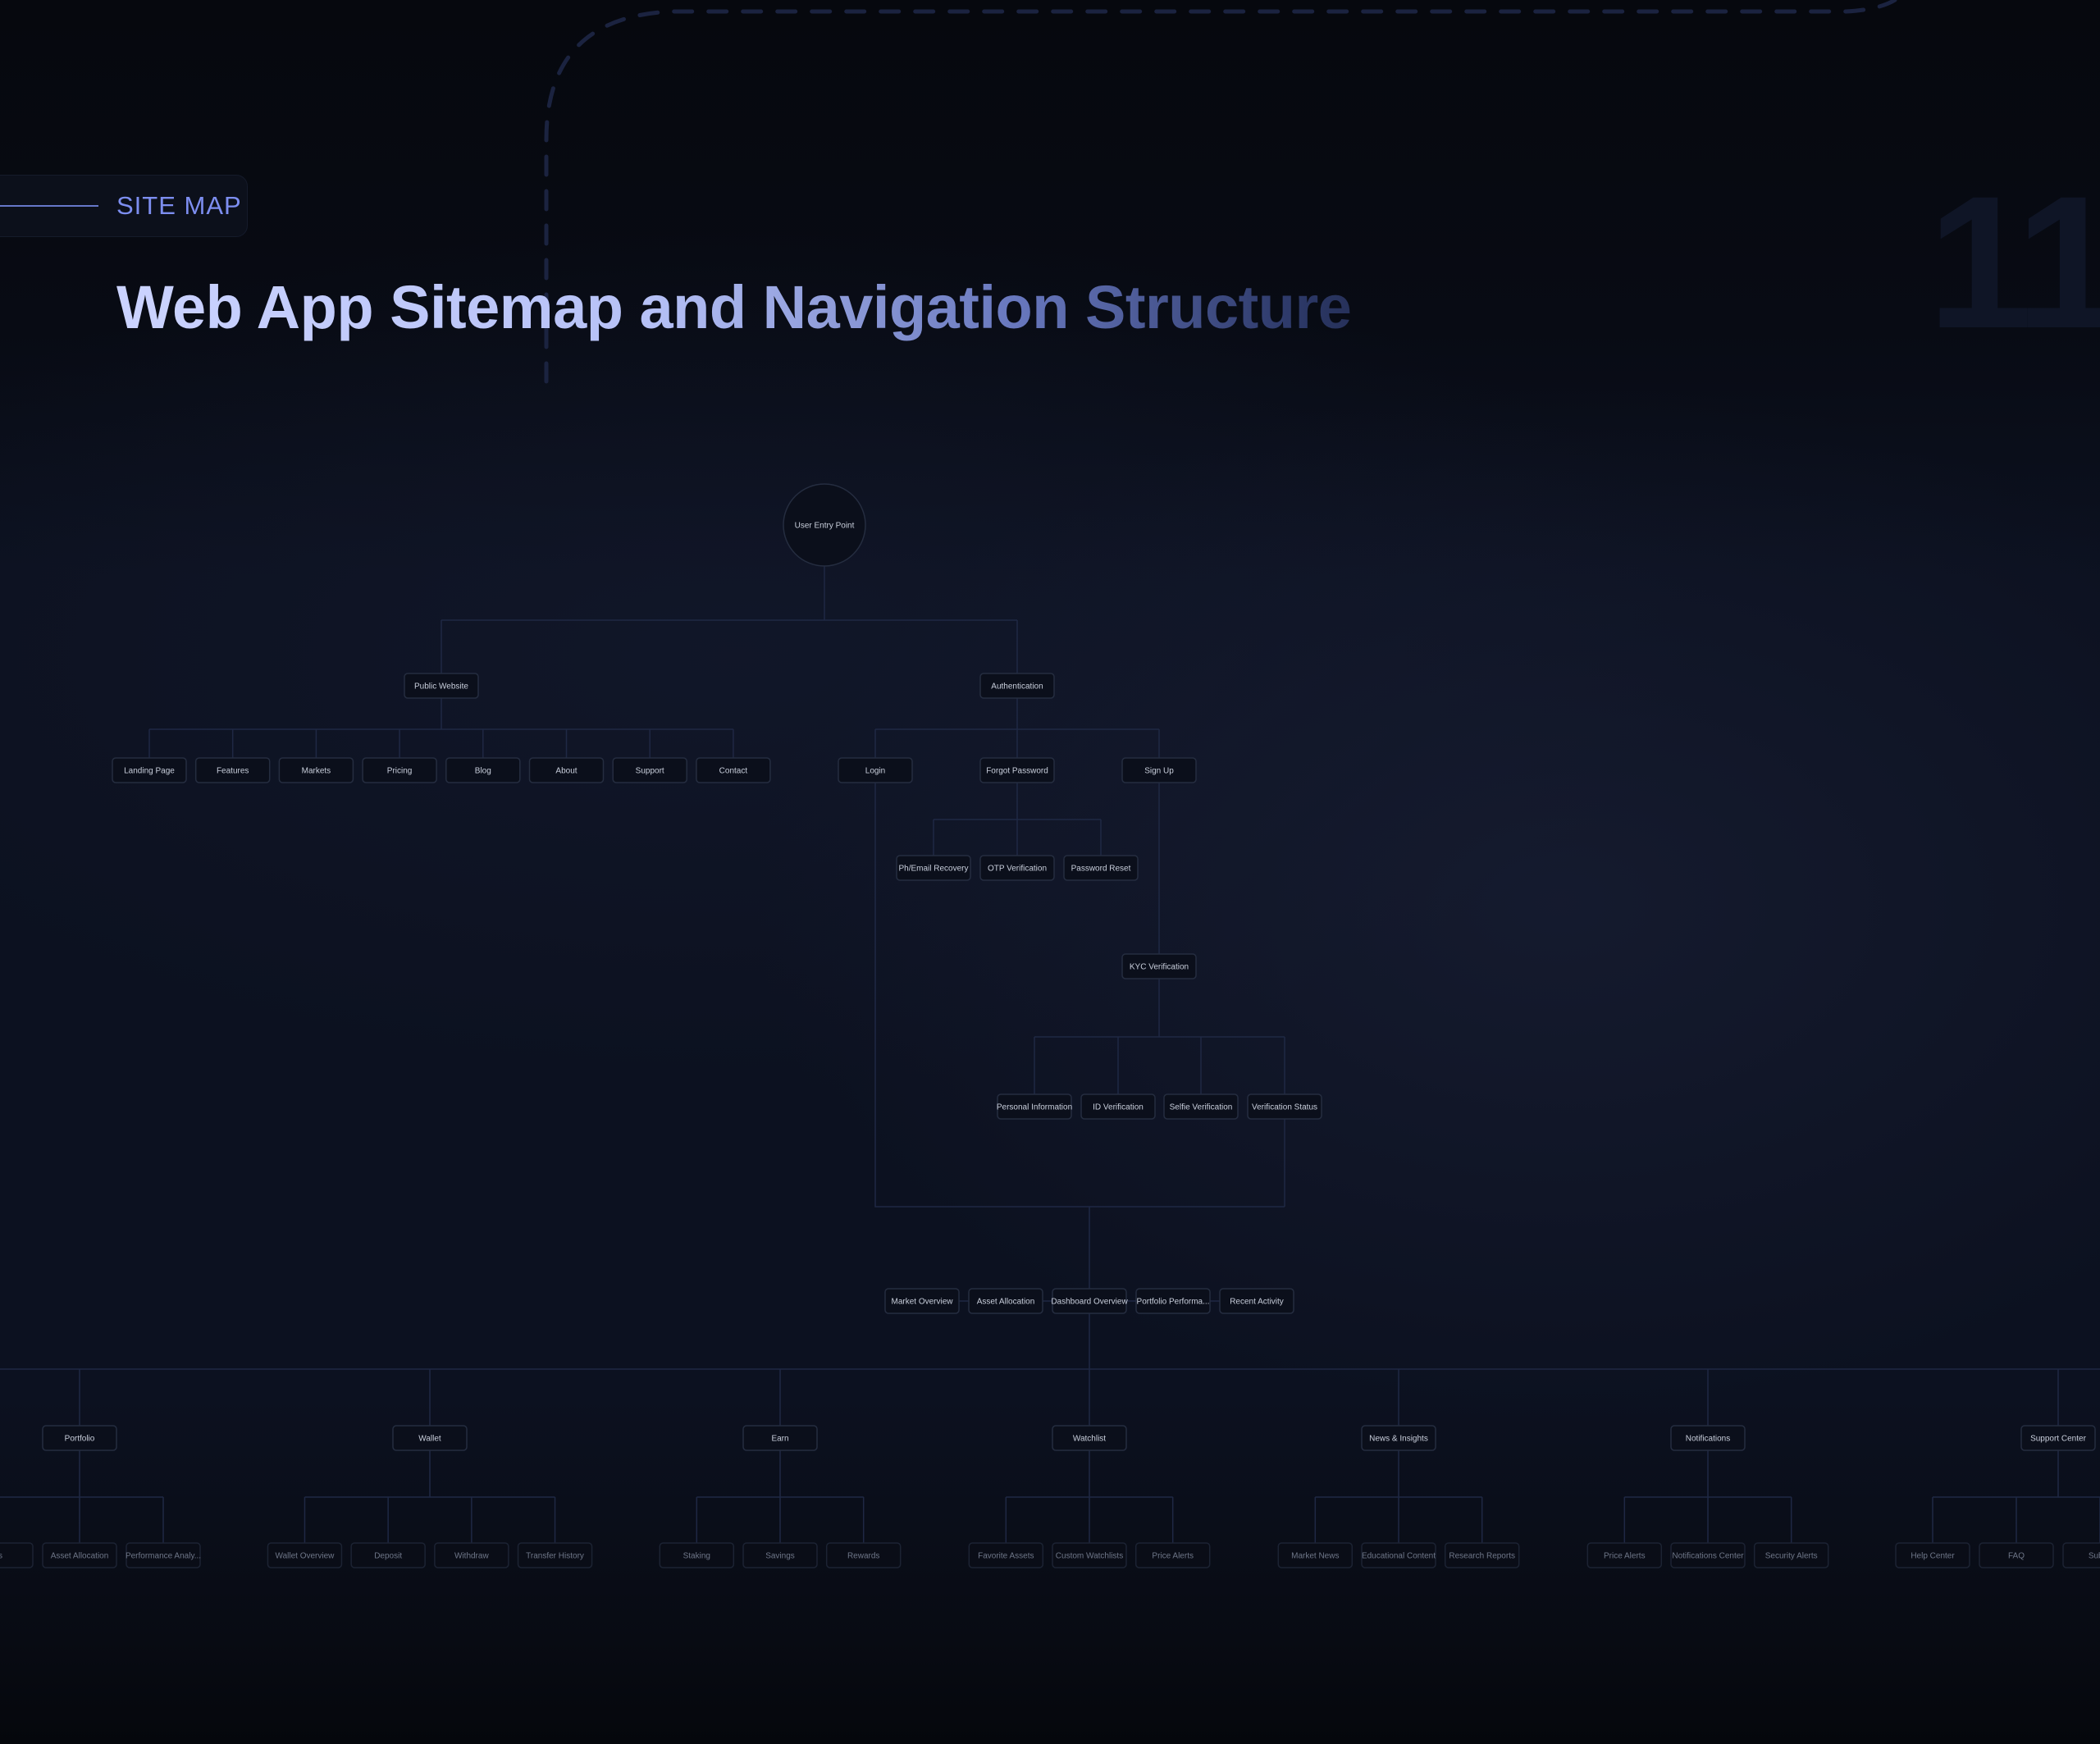  Describe the element at coordinates (1159, 770) in the screenshot. I see `node-sign-up: Sign Up` at that location.